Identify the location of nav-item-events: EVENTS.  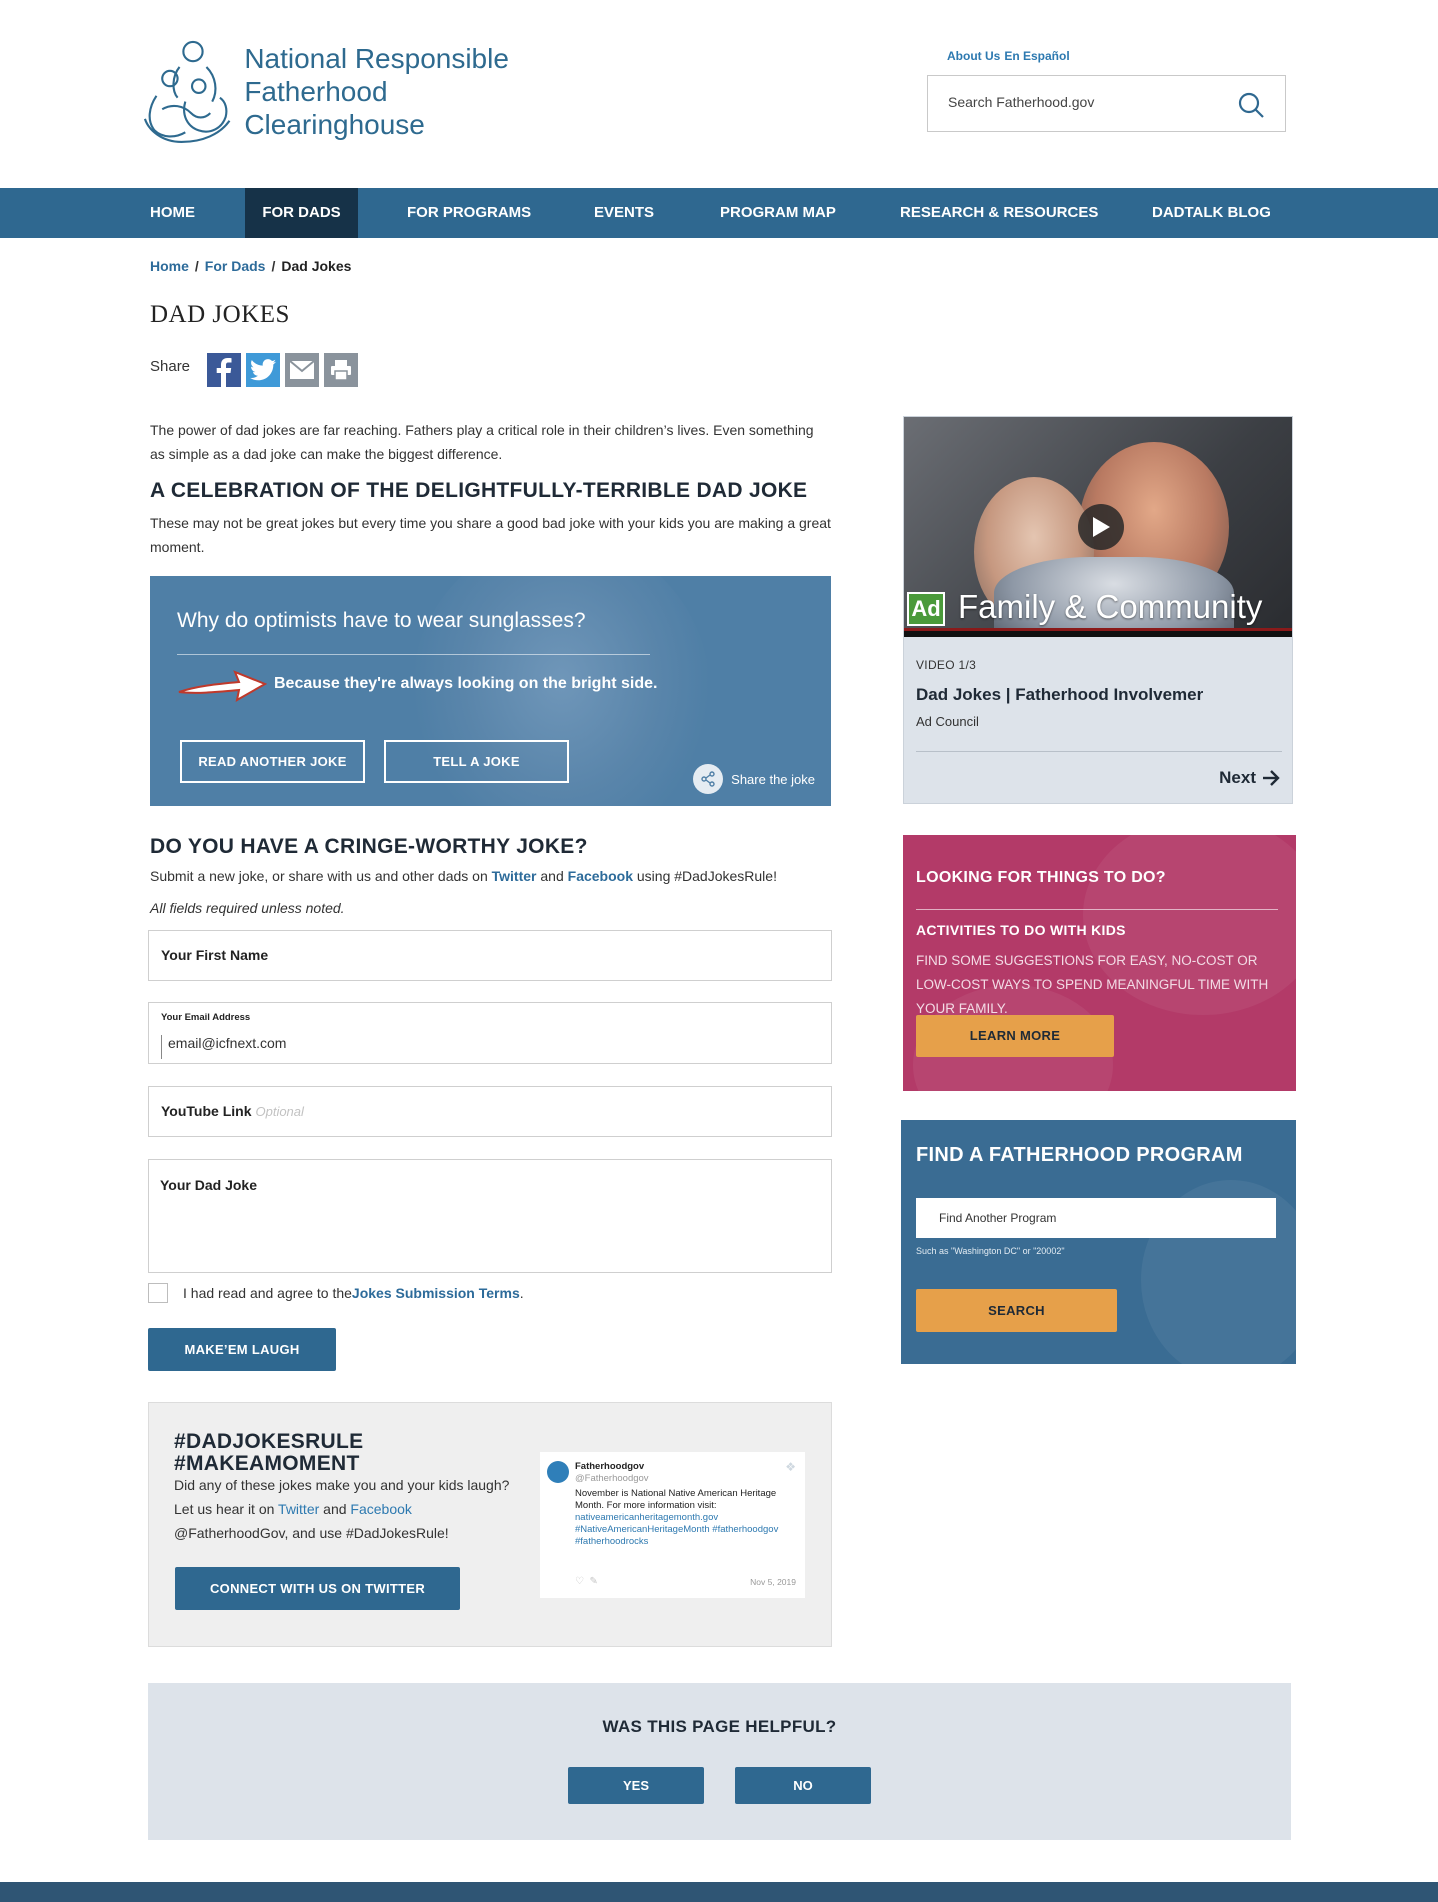
(624, 213).